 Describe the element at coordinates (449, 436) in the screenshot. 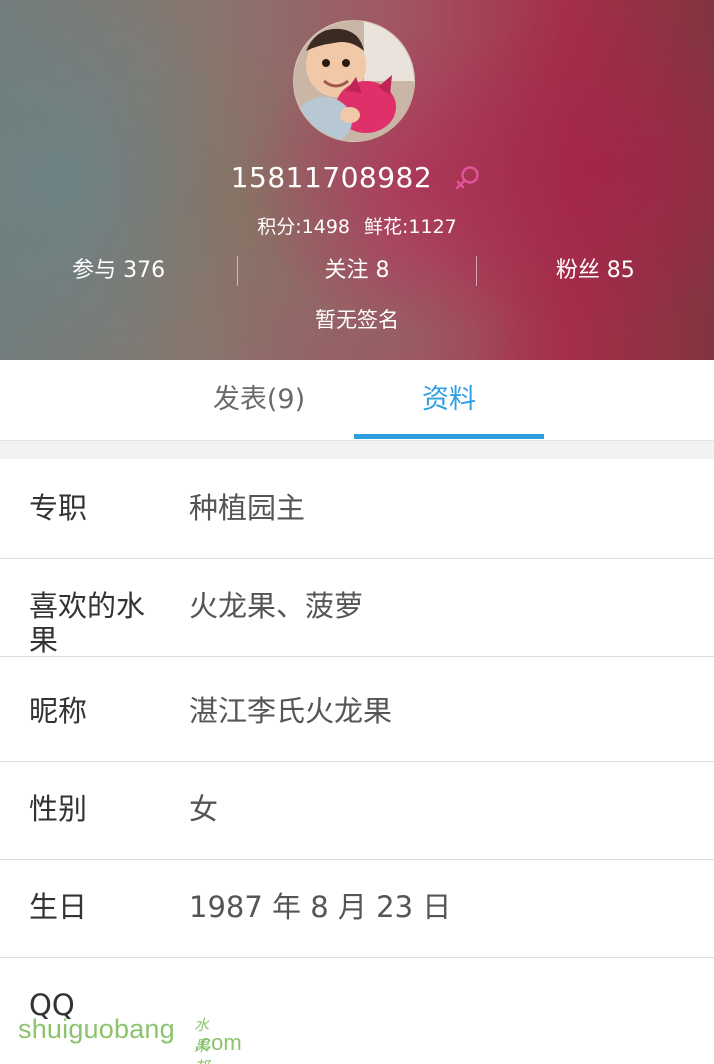

I see `active-tab-indicator` at that location.